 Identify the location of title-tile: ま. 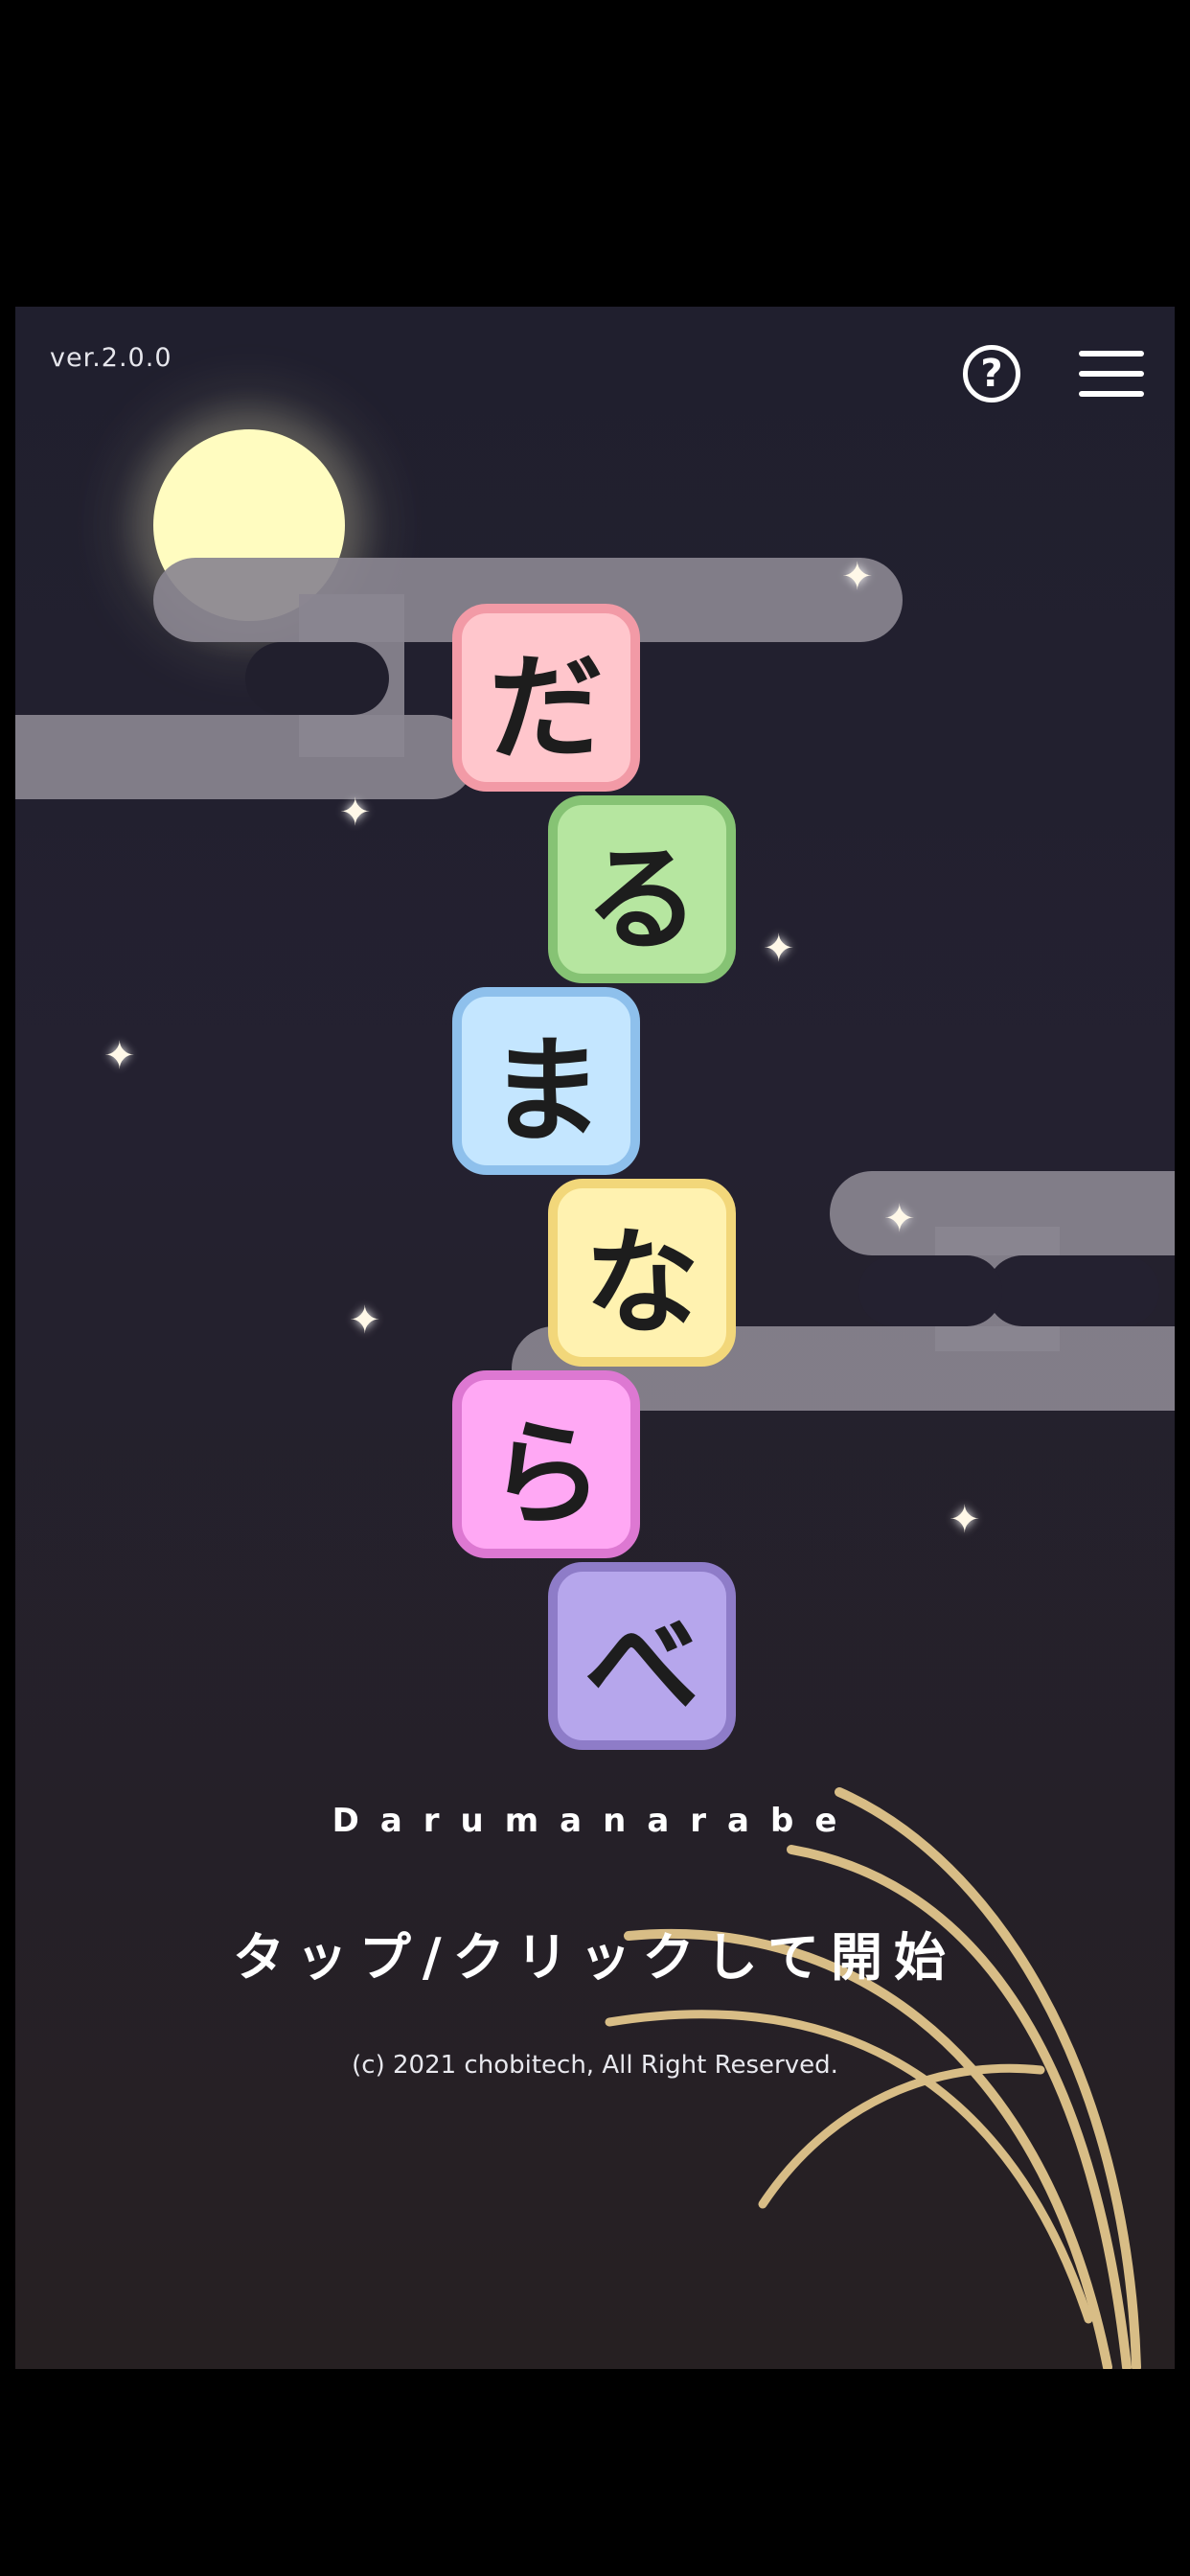
(546, 1081).